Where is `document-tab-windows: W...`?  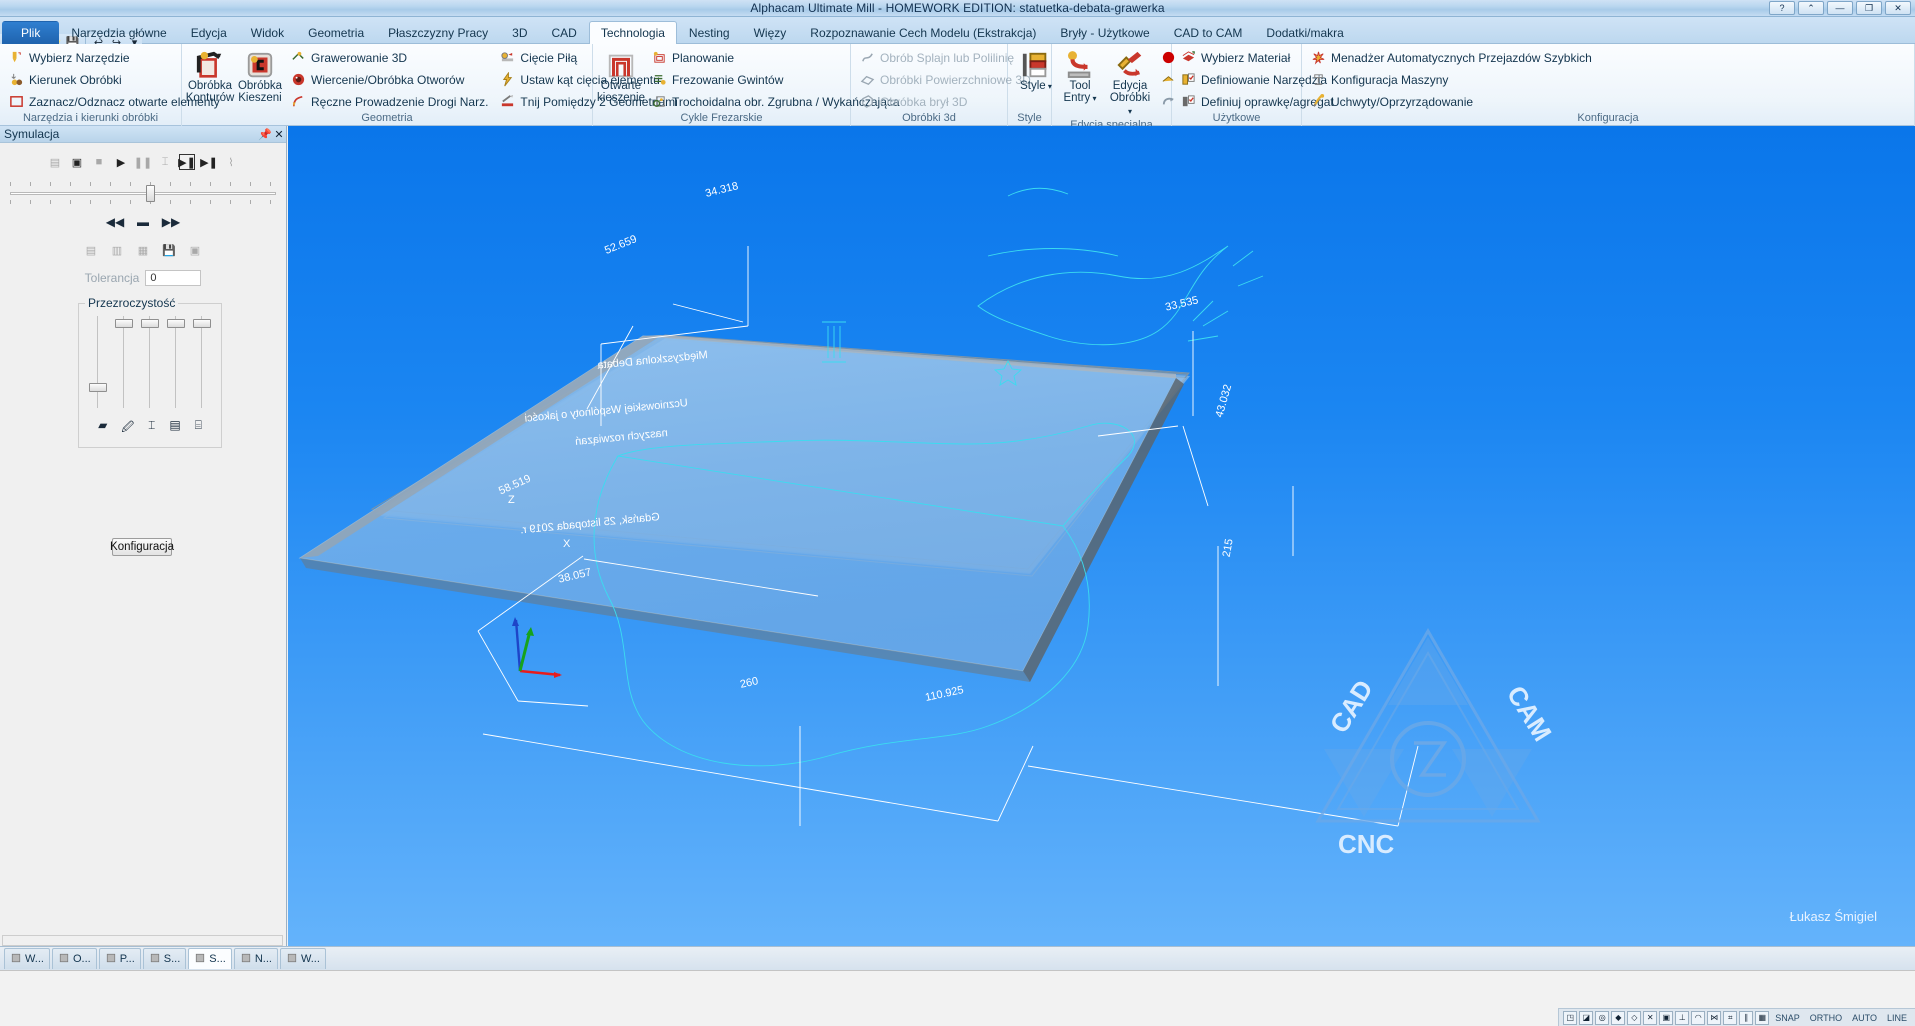 document-tab-windows: W... is located at coordinates (27, 958).